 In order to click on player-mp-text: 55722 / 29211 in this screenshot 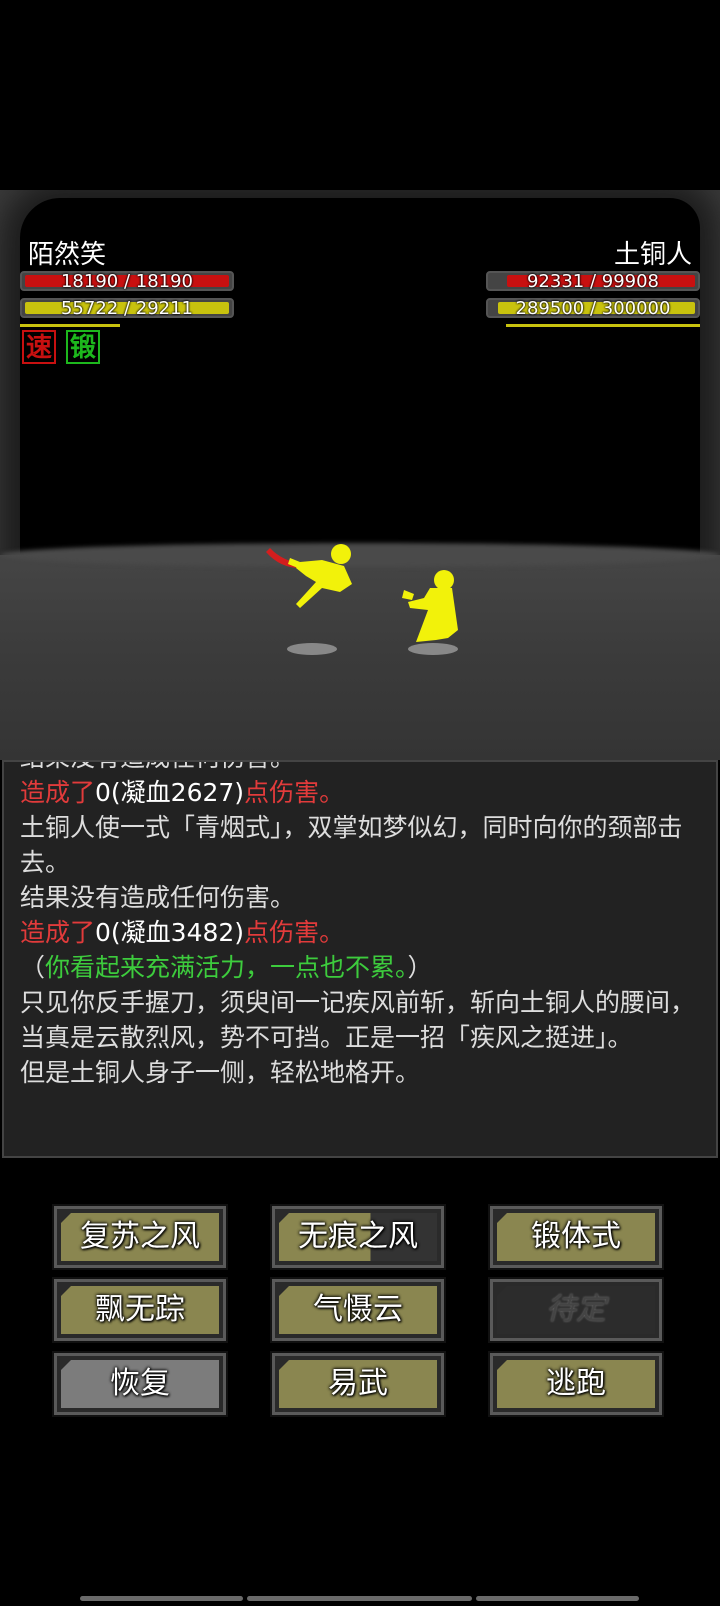, I will do `click(127, 308)`.